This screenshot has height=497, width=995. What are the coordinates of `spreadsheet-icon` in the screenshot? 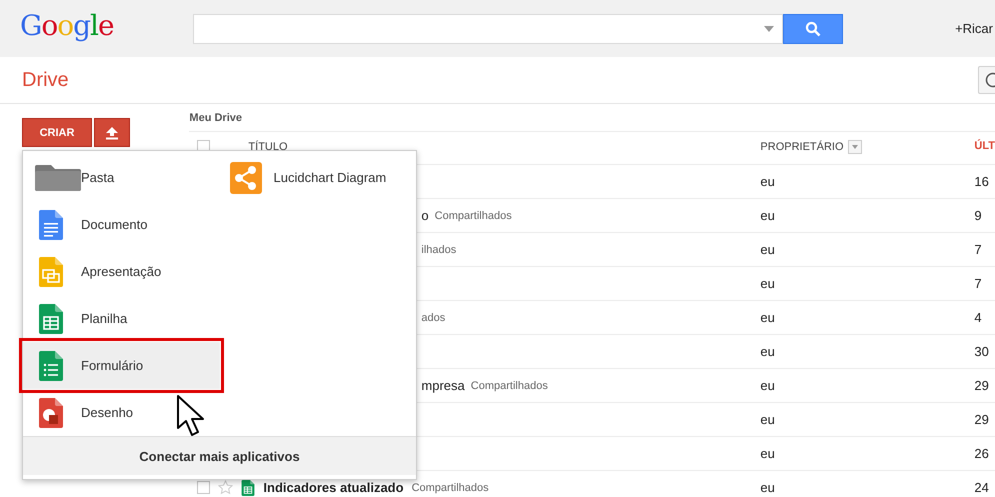 It's located at (51, 319).